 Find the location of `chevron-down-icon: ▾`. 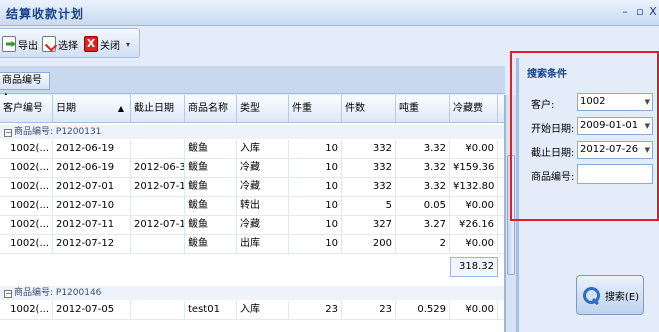

chevron-down-icon: ▾ is located at coordinates (128, 44).